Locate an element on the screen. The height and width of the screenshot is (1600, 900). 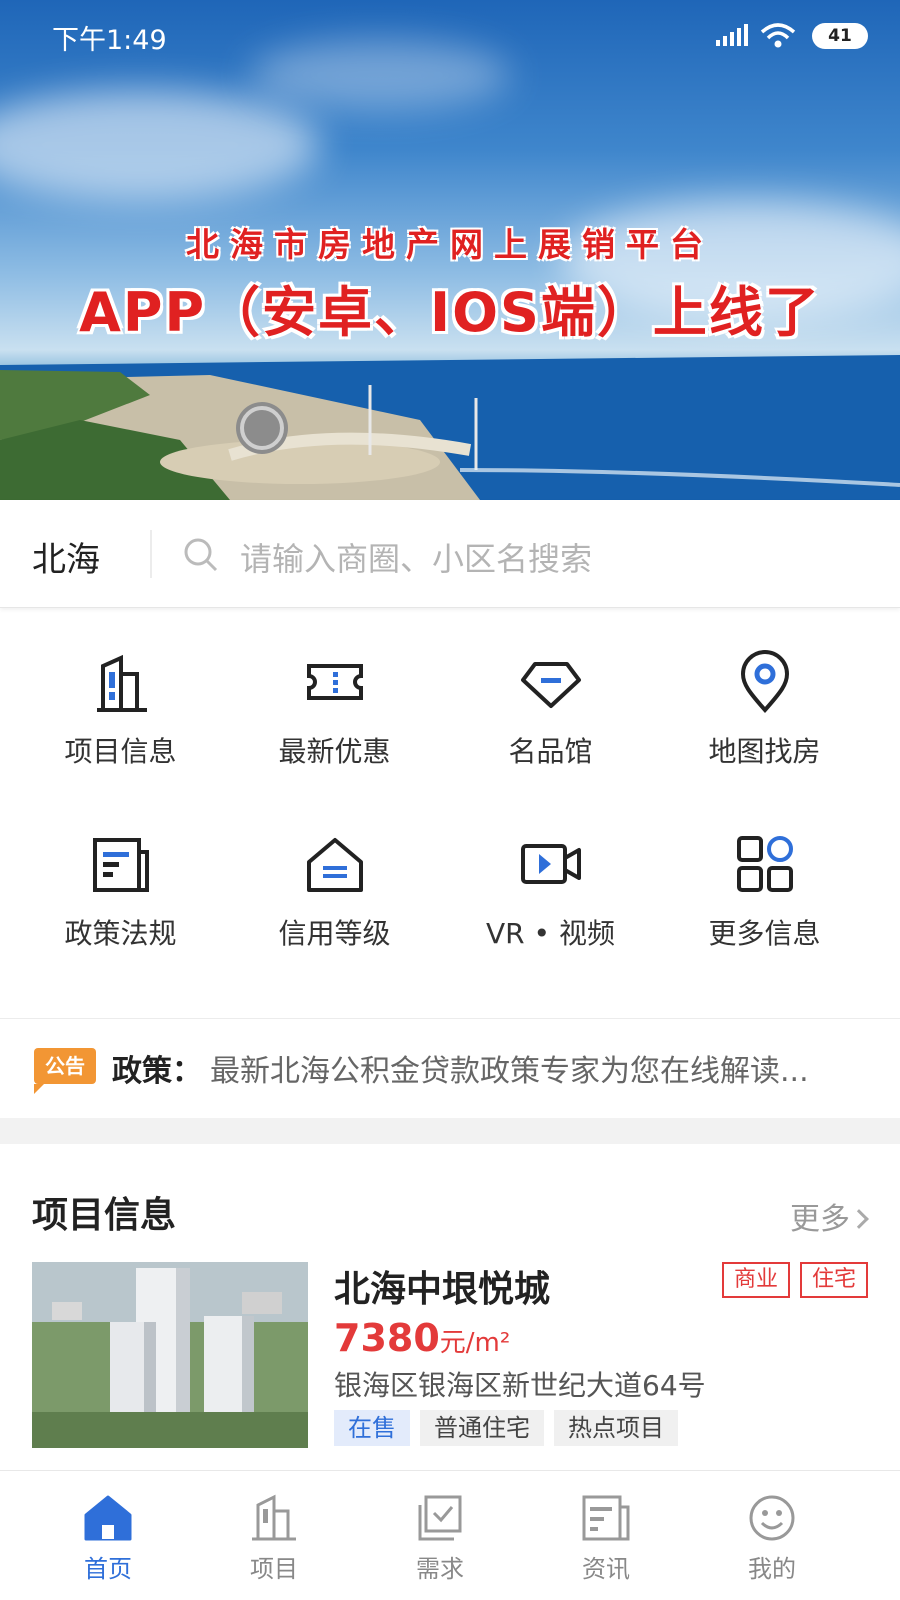
document-icon is located at coordinates (120, 865).